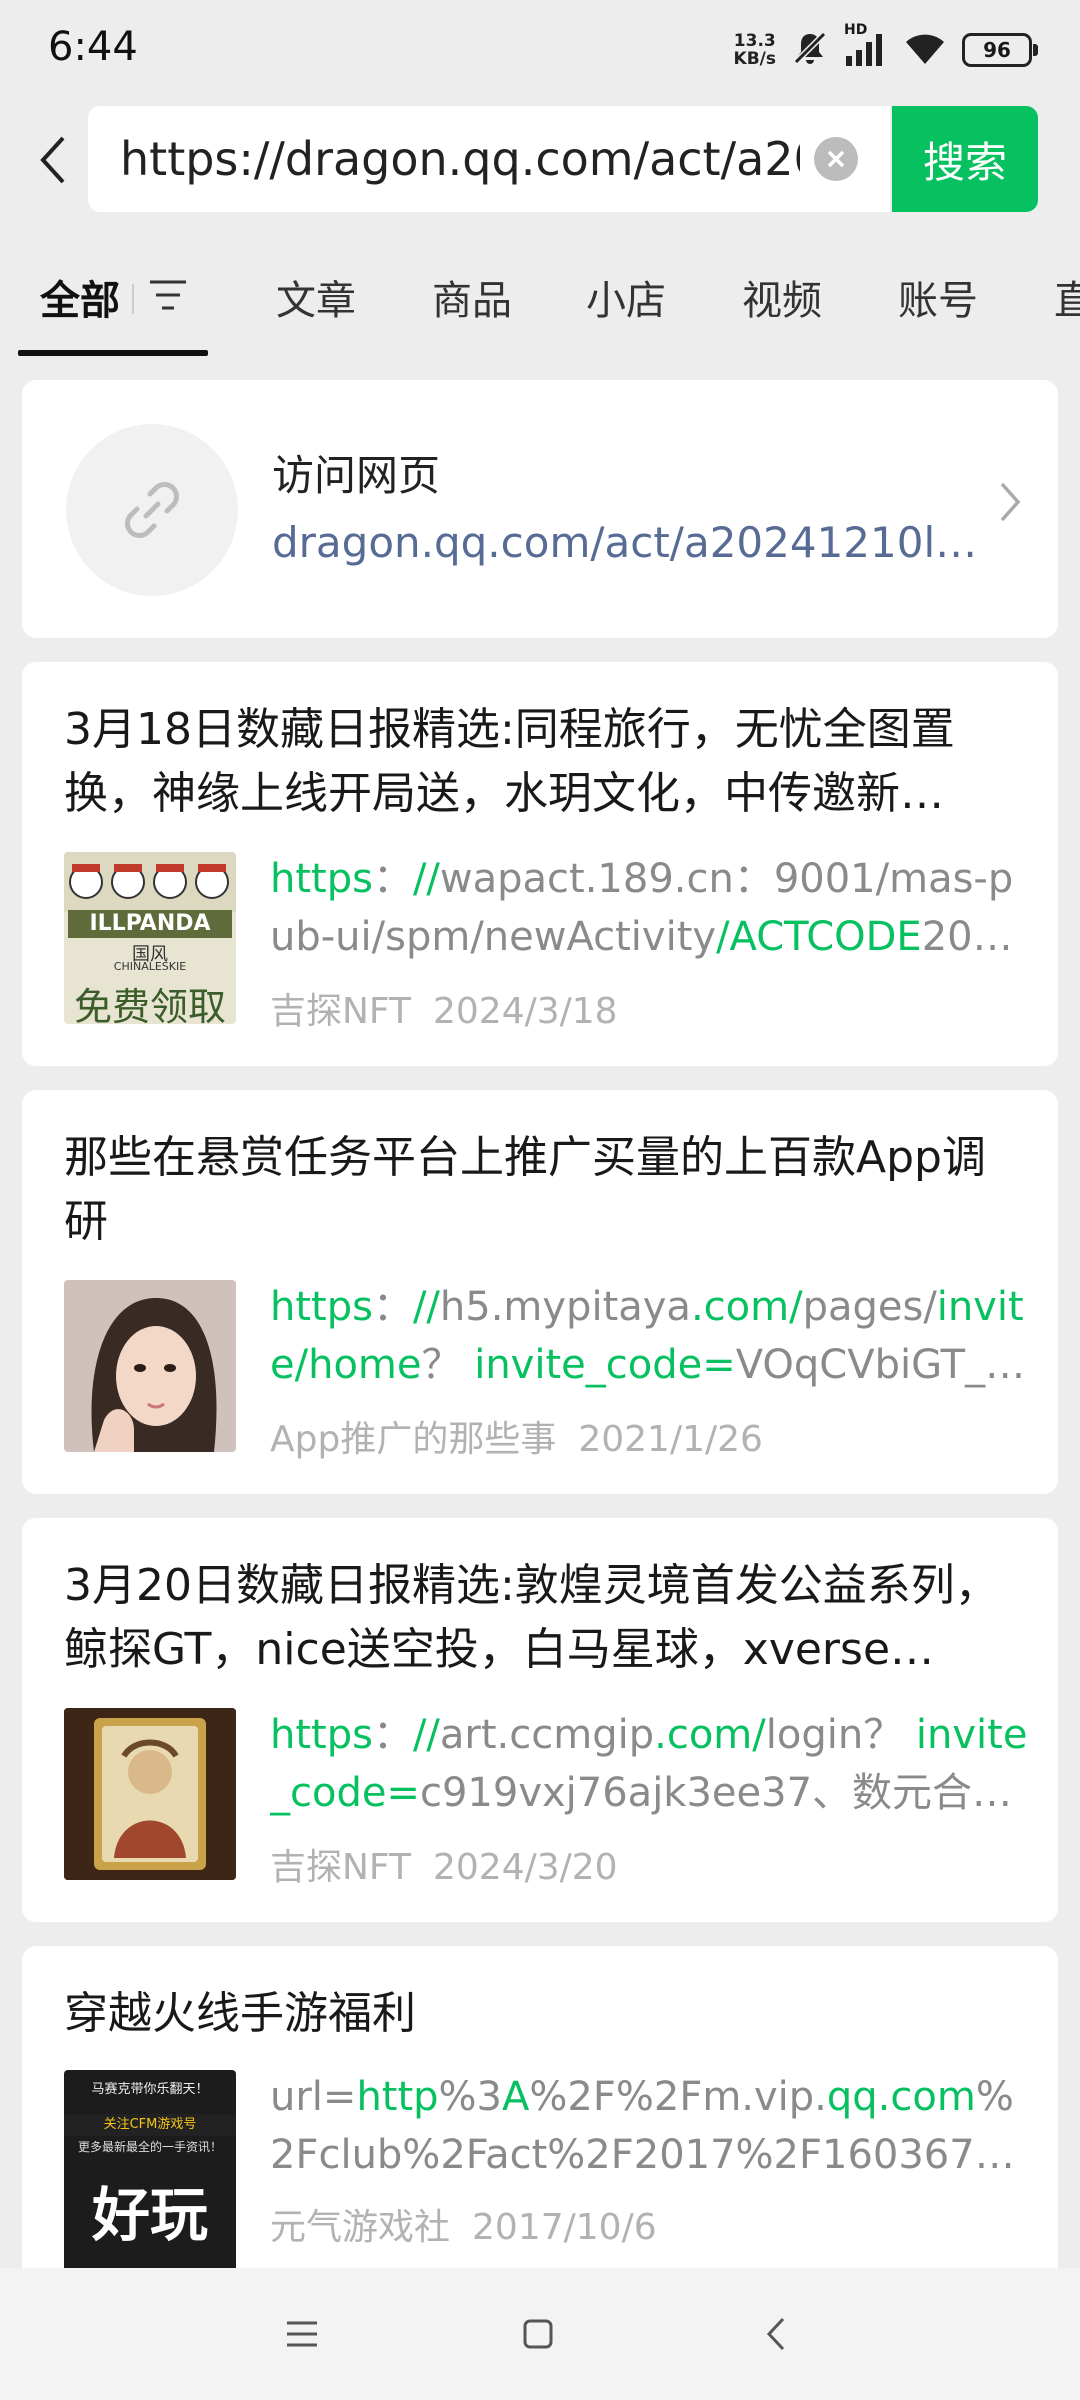 The width and height of the screenshot is (1080, 2400). Describe the element at coordinates (856, 30) in the screenshot. I see `network-label: HD` at that location.